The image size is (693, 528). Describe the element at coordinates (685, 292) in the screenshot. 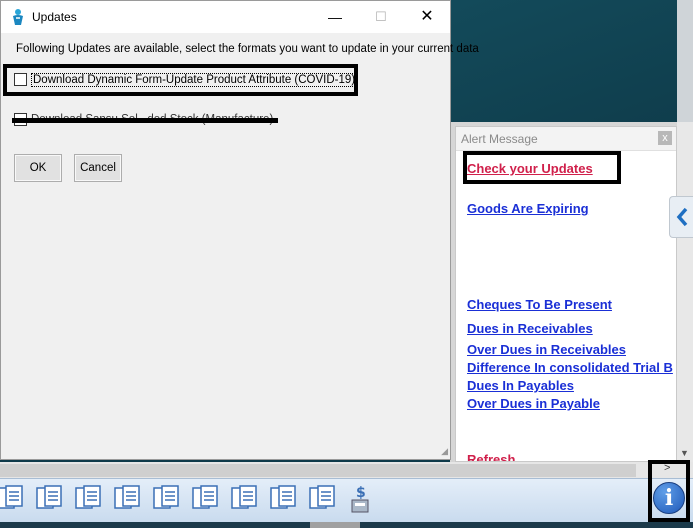

I see `alert-vertical-scrollbar: ▼` at that location.